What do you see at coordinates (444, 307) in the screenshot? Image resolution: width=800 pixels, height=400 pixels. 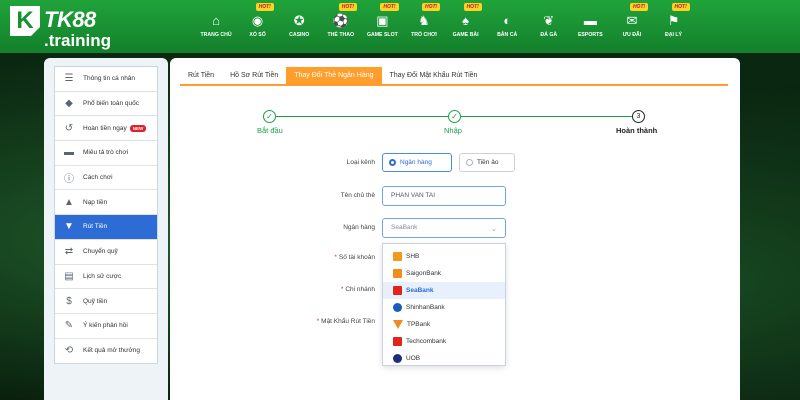 I see `bank-option-shinhanbank: ShinhanBank` at bounding box center [444, 307].